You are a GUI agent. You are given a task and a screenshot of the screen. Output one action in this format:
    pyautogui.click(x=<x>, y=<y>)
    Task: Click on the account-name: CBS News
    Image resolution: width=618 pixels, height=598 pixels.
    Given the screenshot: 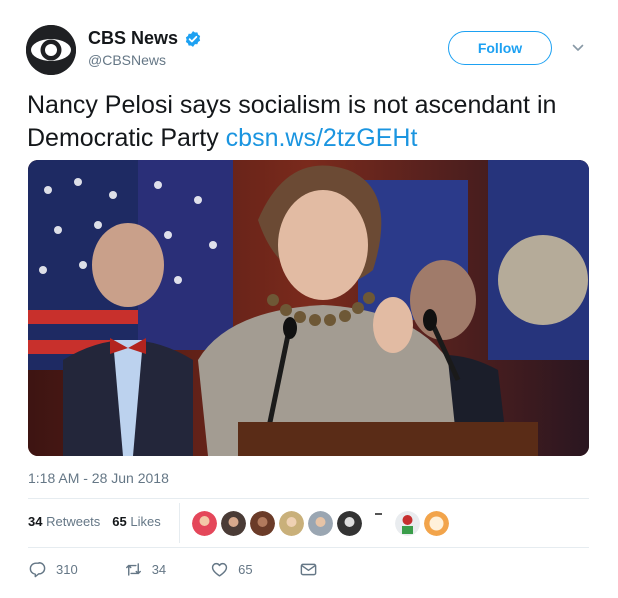 What is the action you would take?
    pyautogui.click(x=133, y=38)
    